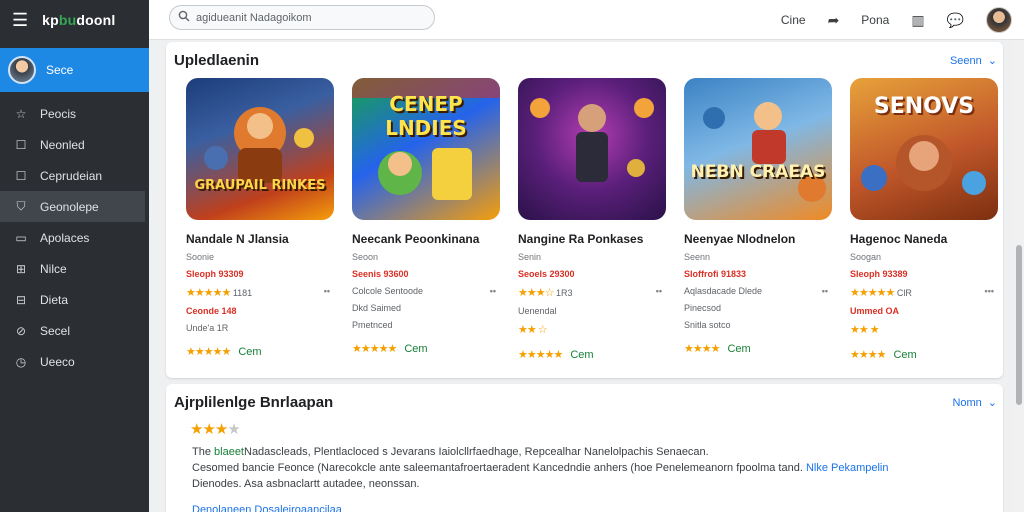  I want to click on game-art-text: CENEP LNDIES, so click(426, 116).